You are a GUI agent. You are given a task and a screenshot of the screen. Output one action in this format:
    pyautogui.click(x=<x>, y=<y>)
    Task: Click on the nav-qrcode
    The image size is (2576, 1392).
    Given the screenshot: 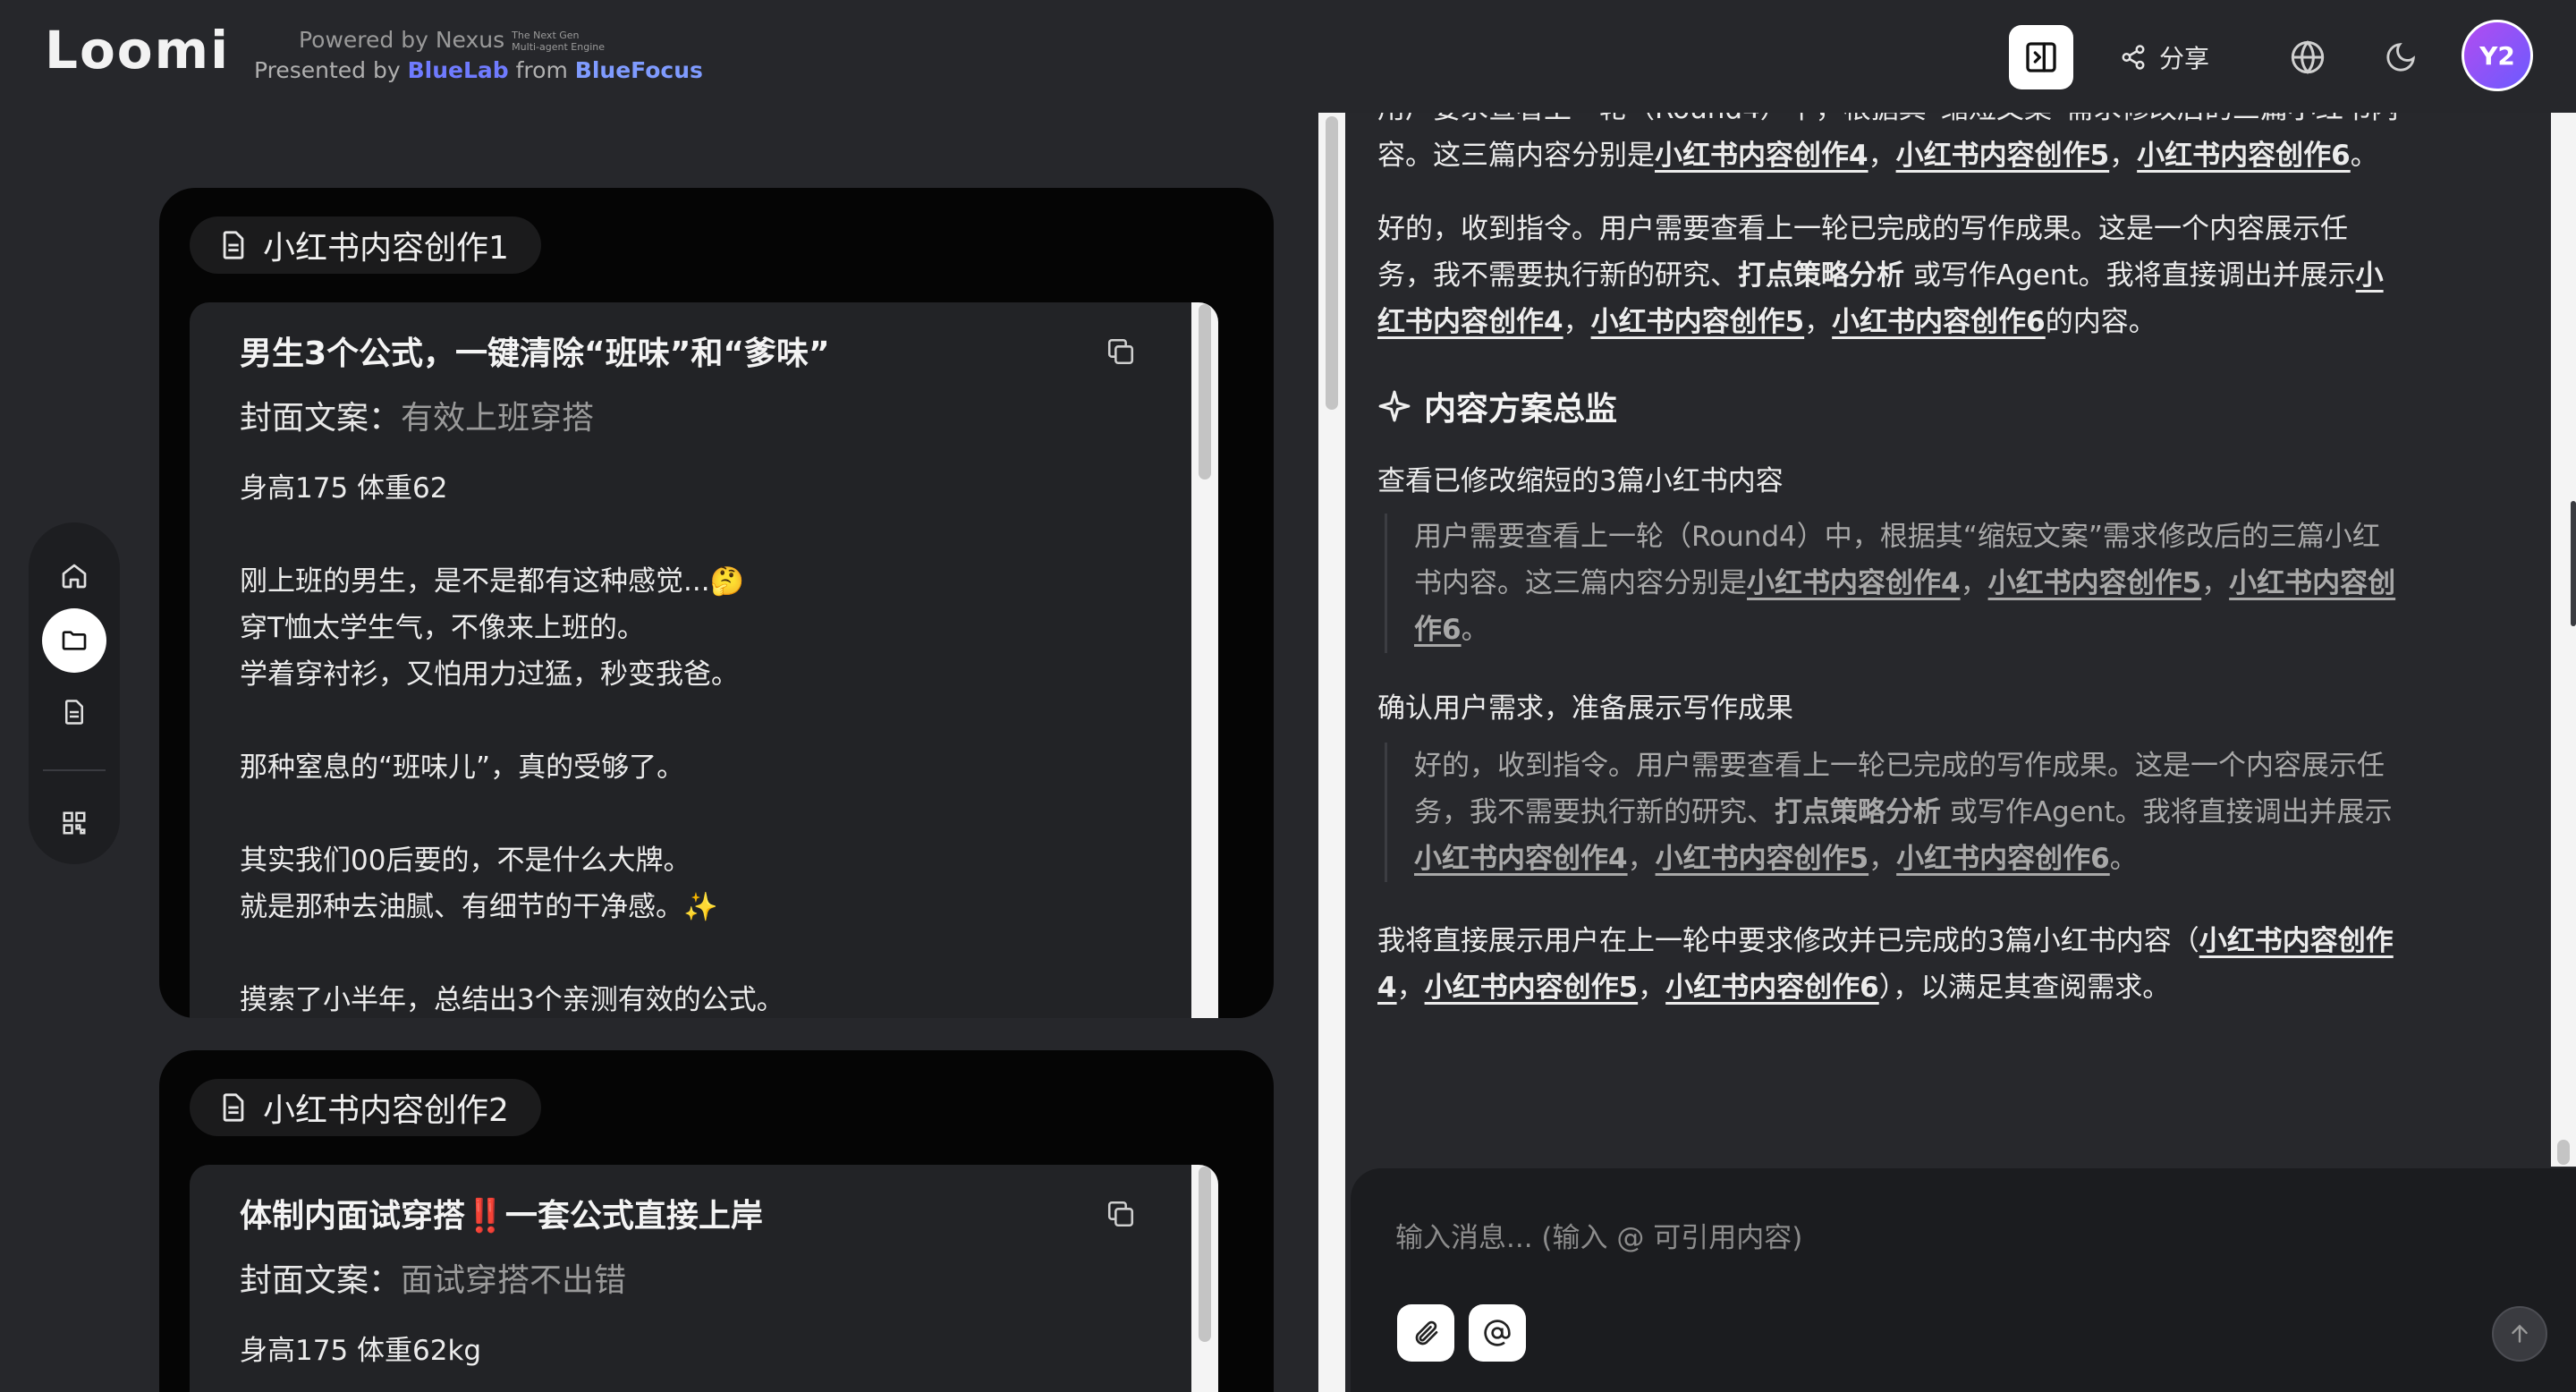 What is the action you would take?
    pyautogui.click(x=74, y=823)
    